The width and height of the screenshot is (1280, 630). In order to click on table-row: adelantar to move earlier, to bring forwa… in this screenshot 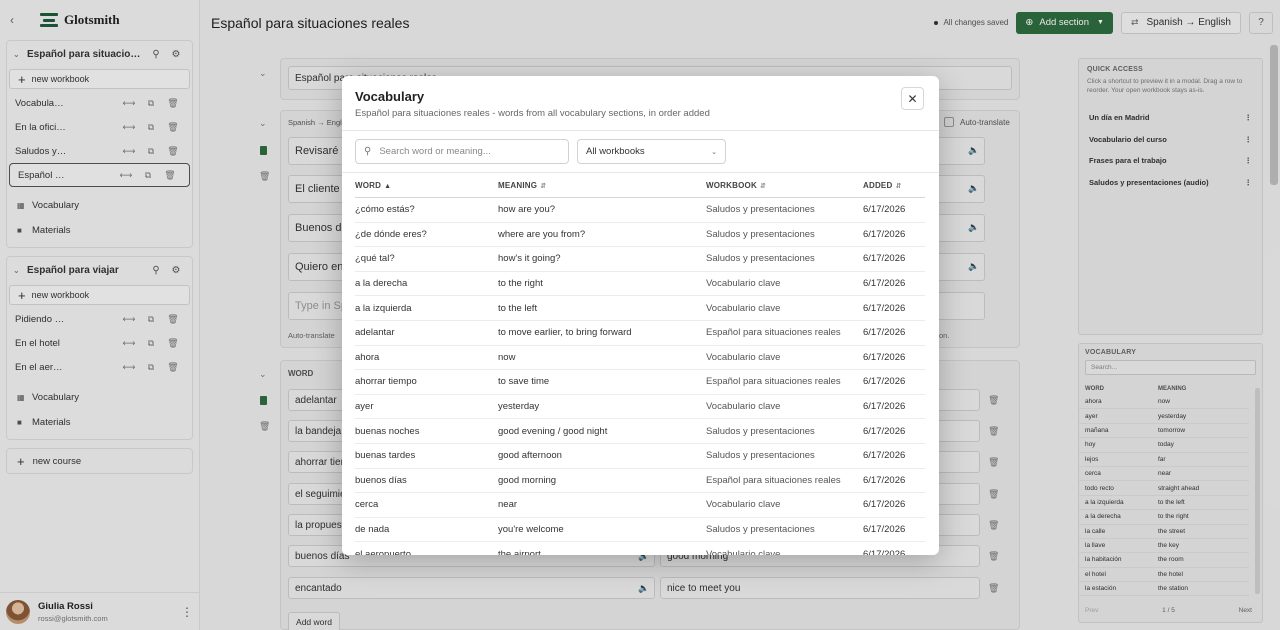, I will do `click(640, 333)`.